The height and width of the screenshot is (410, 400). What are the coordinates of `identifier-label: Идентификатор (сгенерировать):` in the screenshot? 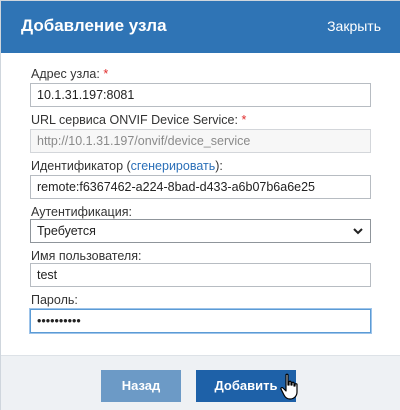 It's located at (127, 166).